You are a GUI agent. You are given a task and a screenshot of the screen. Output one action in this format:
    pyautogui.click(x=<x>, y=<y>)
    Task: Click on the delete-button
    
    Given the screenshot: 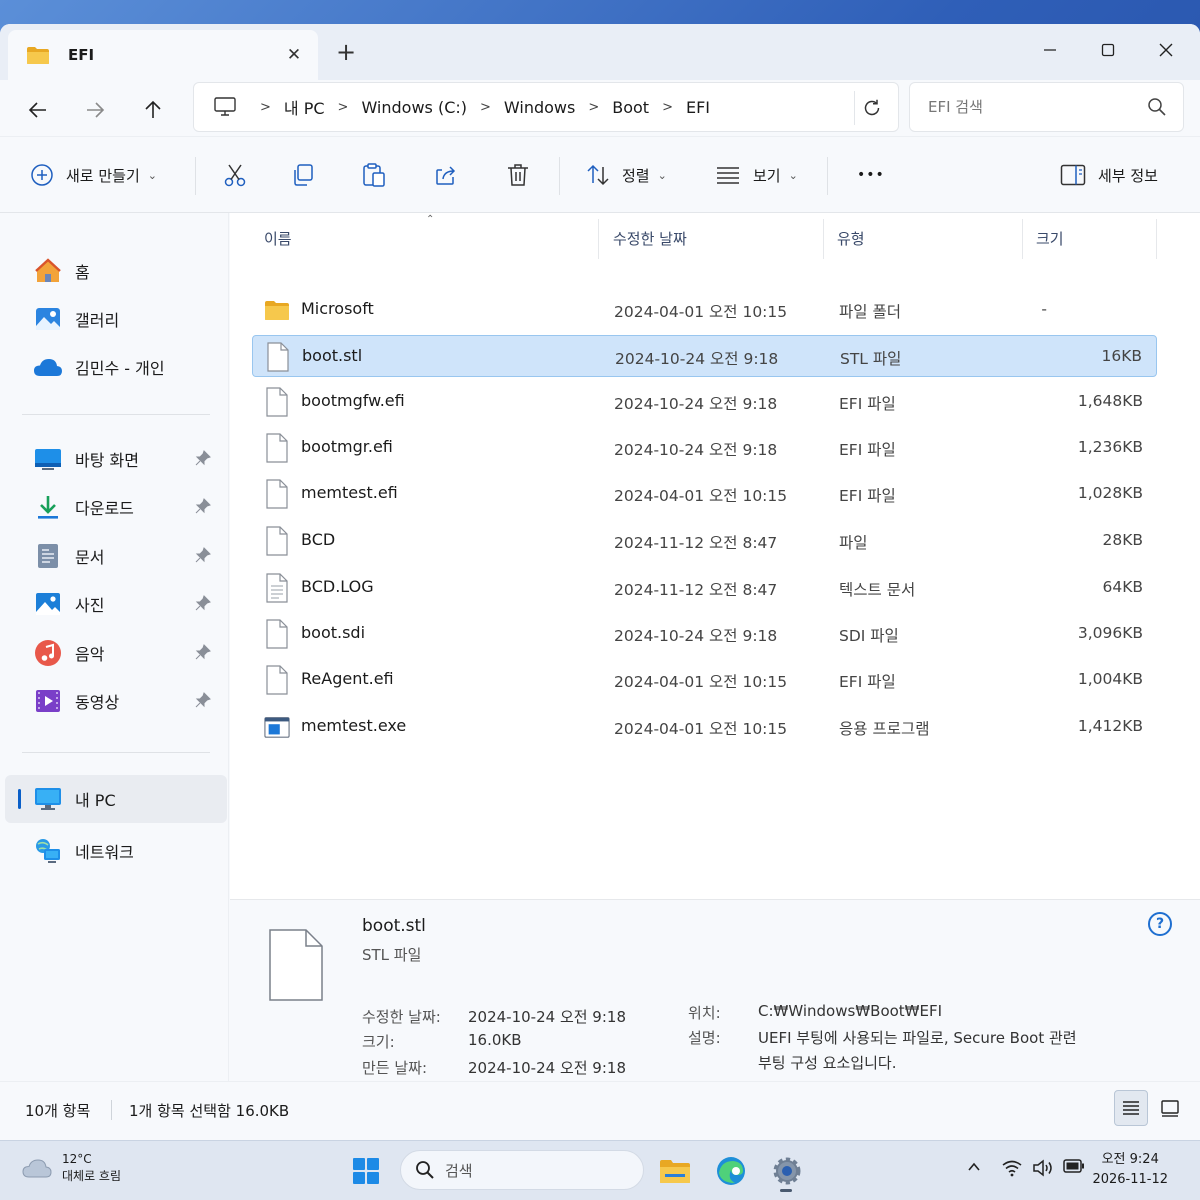 What is the action you would take?
    pyautogui.click(x=518, y=175)
    